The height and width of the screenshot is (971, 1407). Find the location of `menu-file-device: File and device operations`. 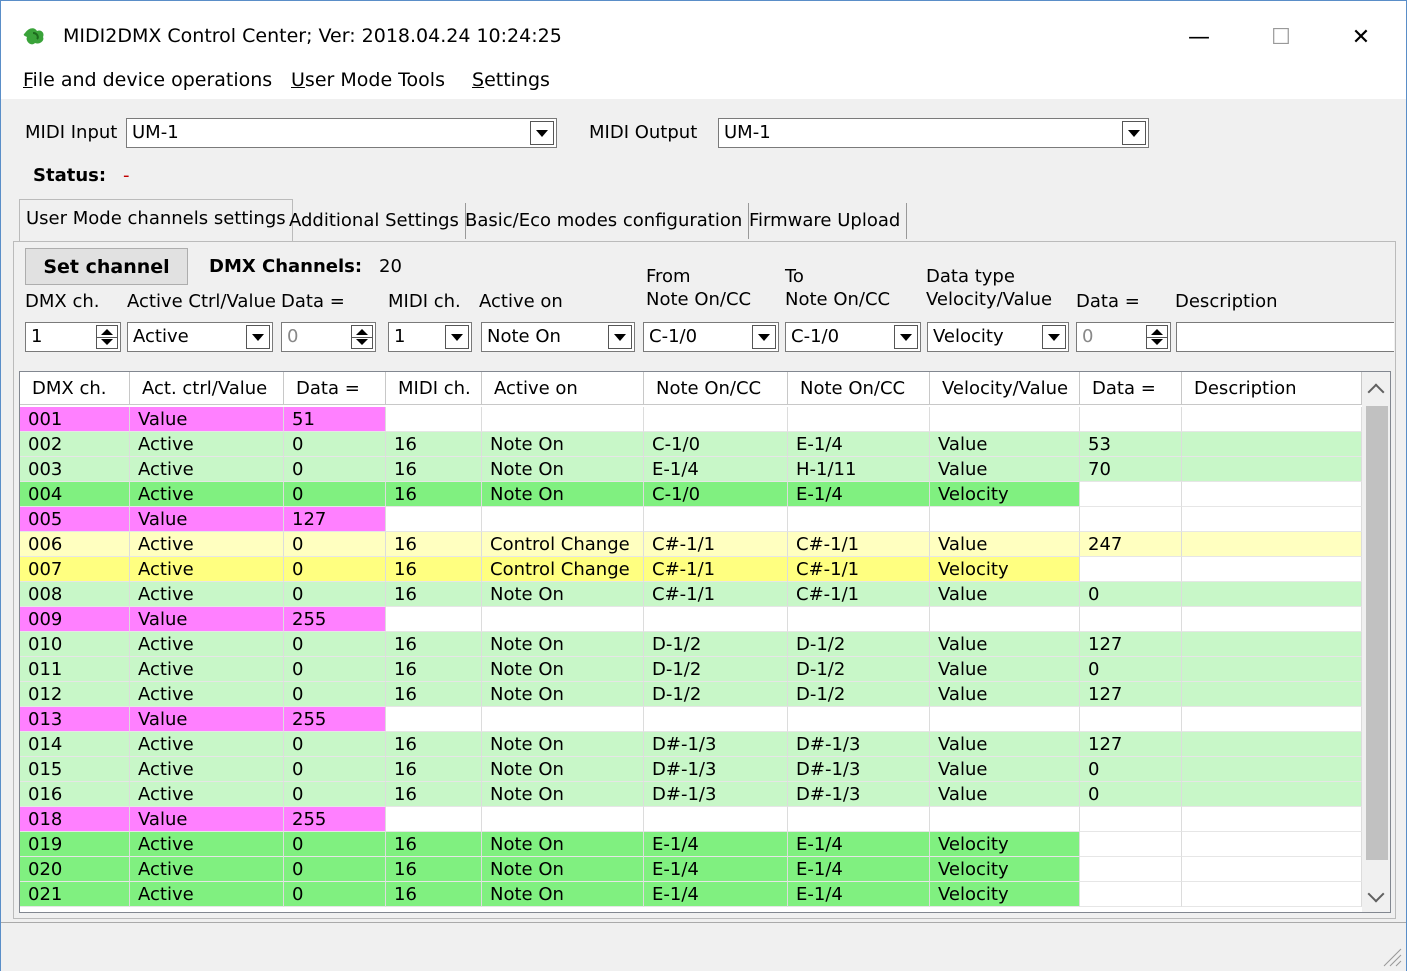

menu-file-device: File and device operations is located at coordinates (147, 80).